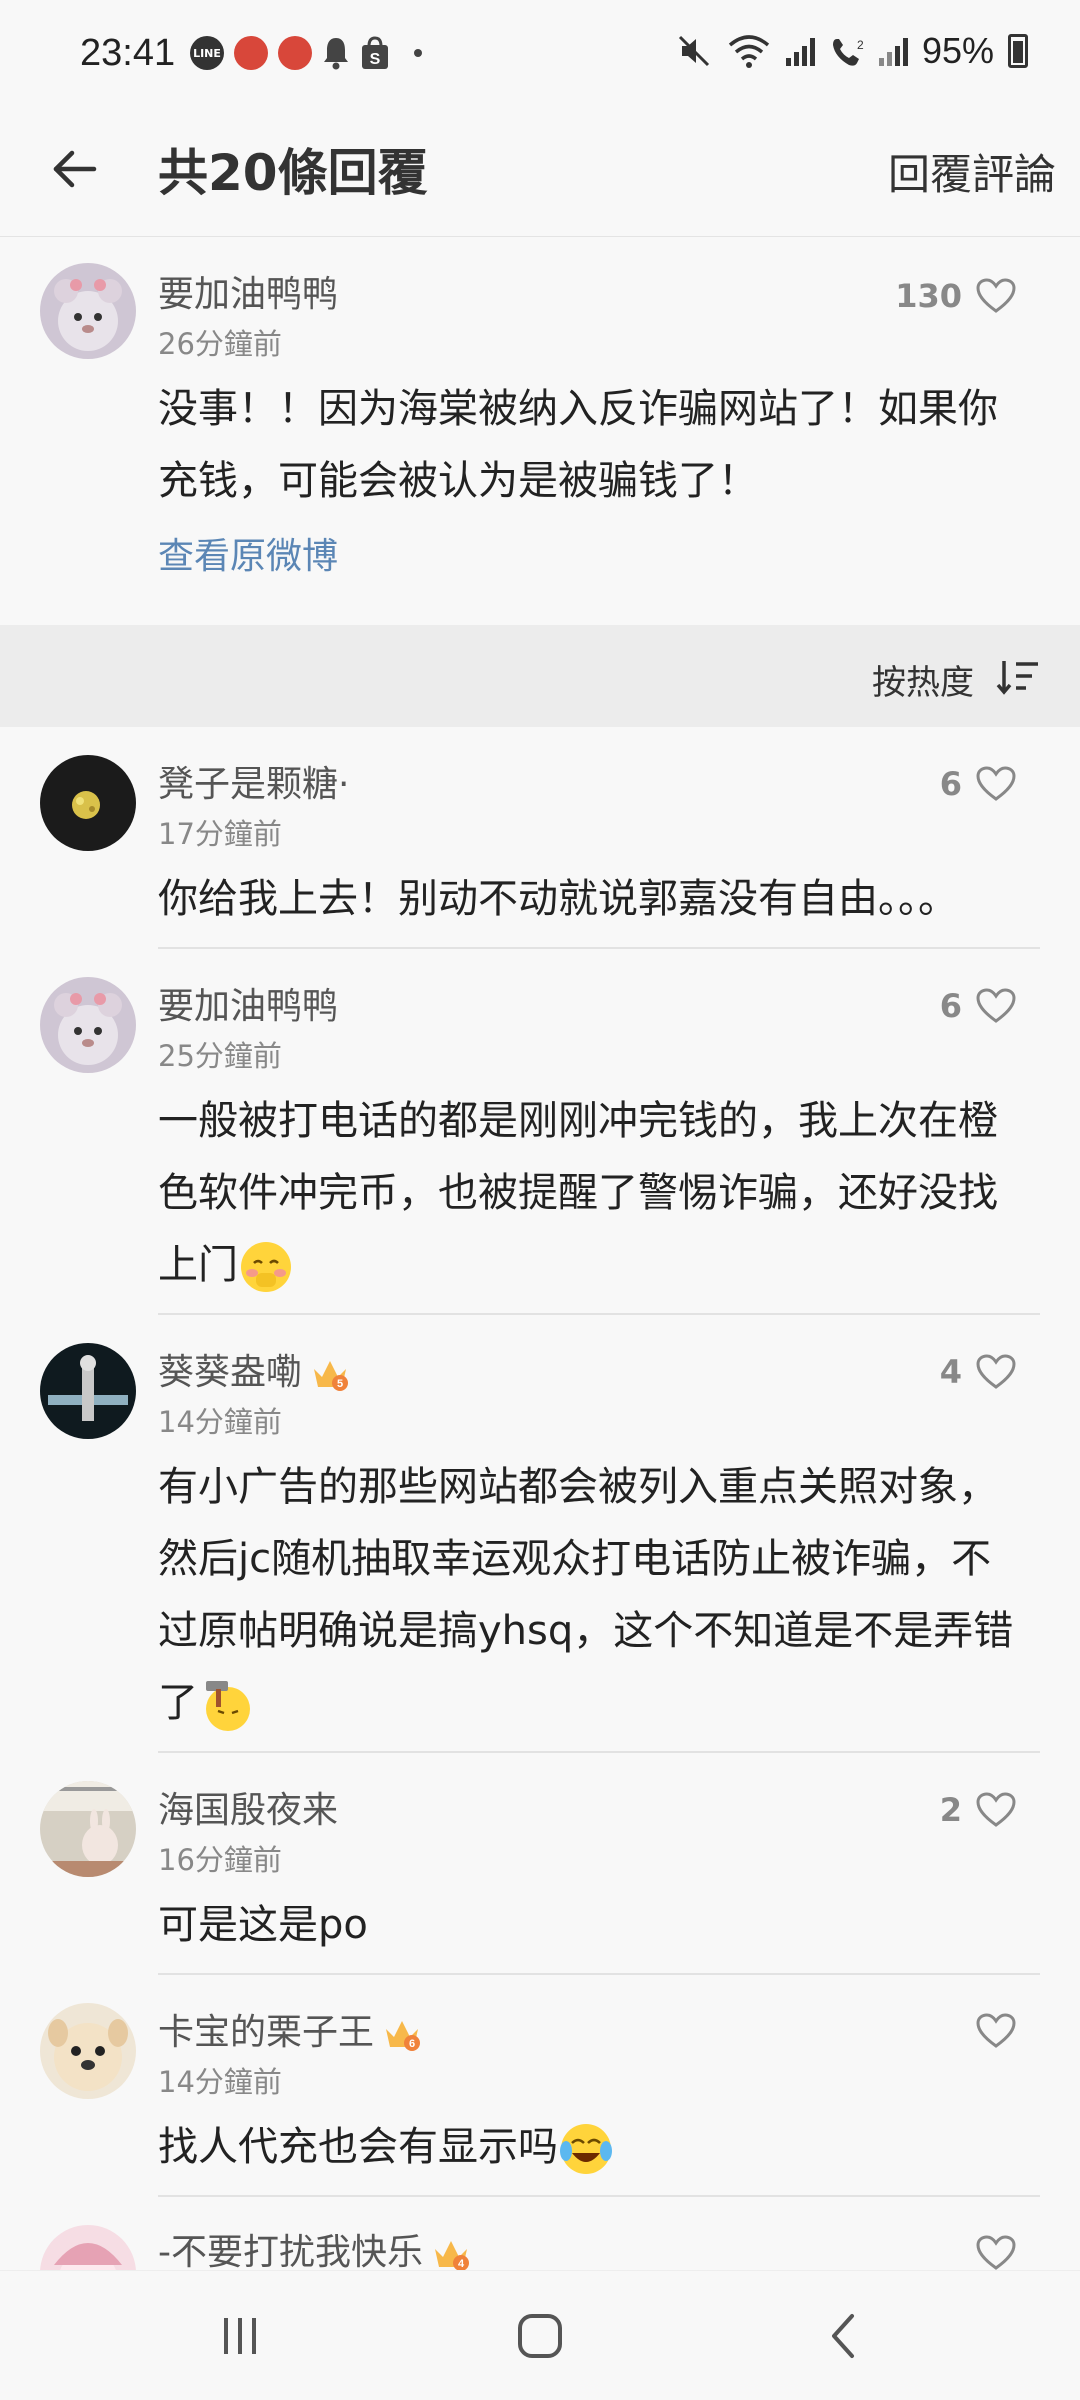  I want to click on shy-face-emoji-icon, so click(266, 1267).